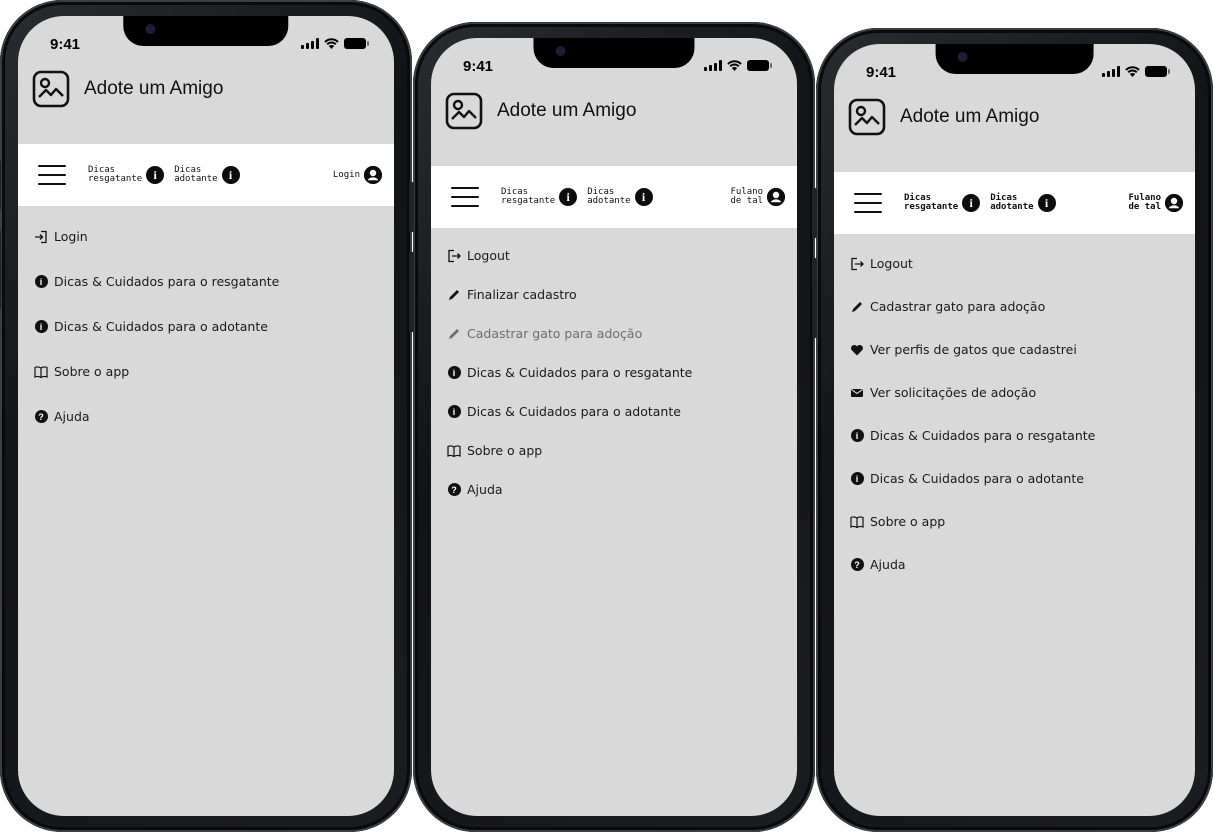 The image size is (1213, 832). I want to click on menu-item-label: Cadastrar gato para adoção, so click(555, 333).